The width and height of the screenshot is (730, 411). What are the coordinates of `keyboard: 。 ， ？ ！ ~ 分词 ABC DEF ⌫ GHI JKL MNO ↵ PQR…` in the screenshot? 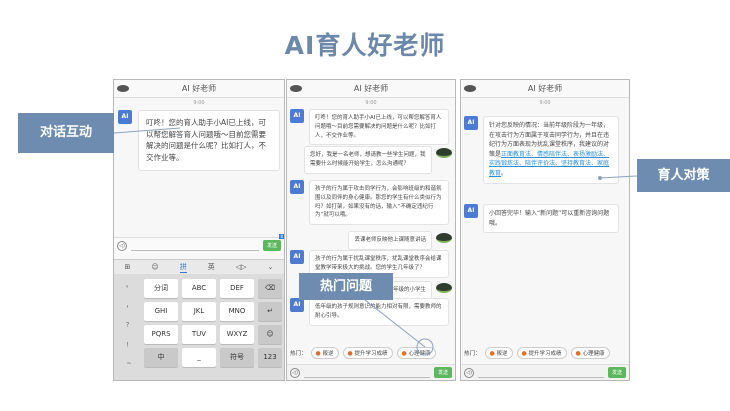 It's located at (199, 327).